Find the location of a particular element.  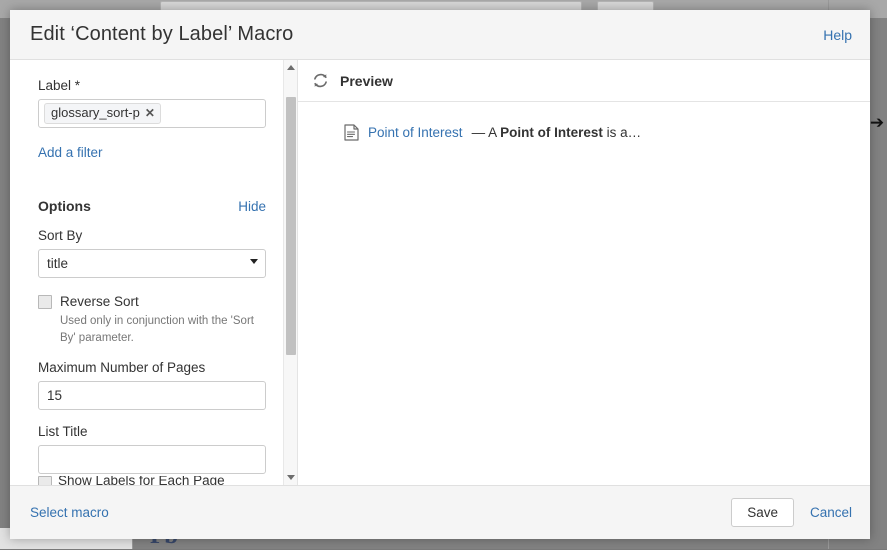

reverse-sort-label: Reverse Sort is located at coordinates (99, 301).